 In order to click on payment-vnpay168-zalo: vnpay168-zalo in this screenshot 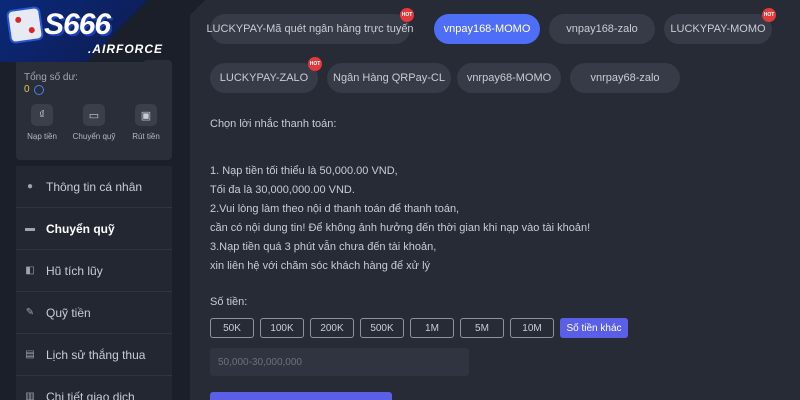, I will do `click(602, 29)`.